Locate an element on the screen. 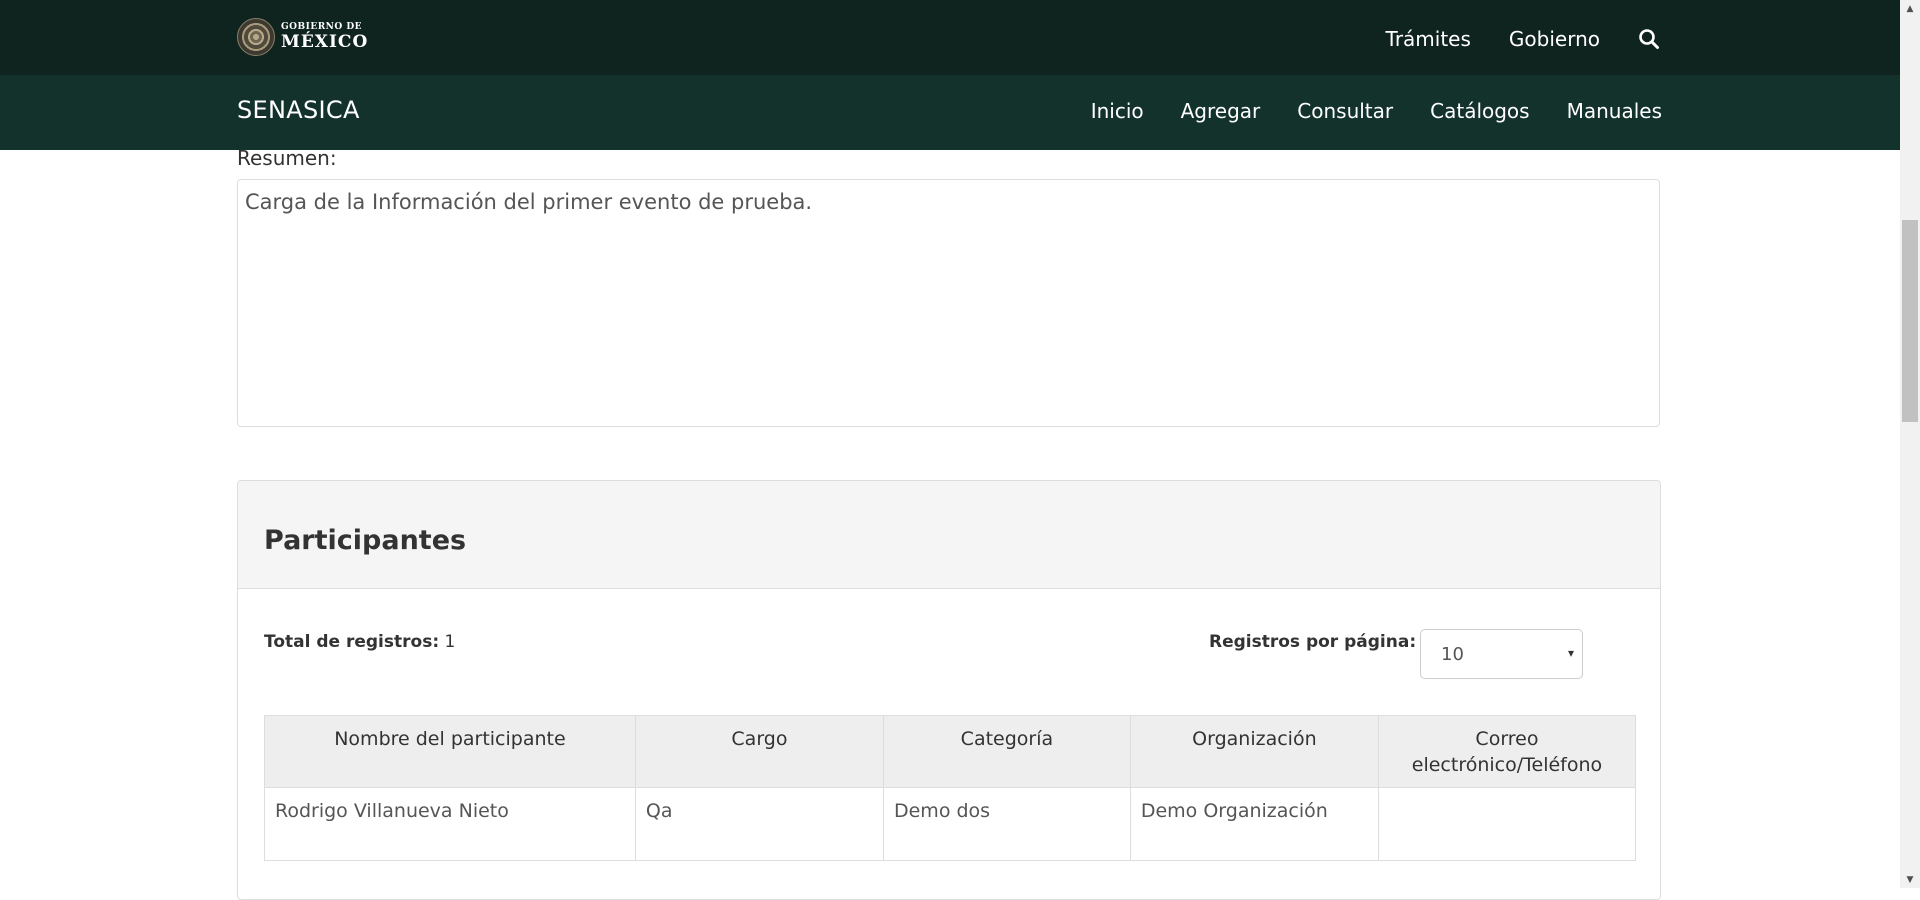 This screenshot has height=900, width=1920. cell-nombre: Rodrigo Villanueva Nieto is located at coordinates (450, 824).